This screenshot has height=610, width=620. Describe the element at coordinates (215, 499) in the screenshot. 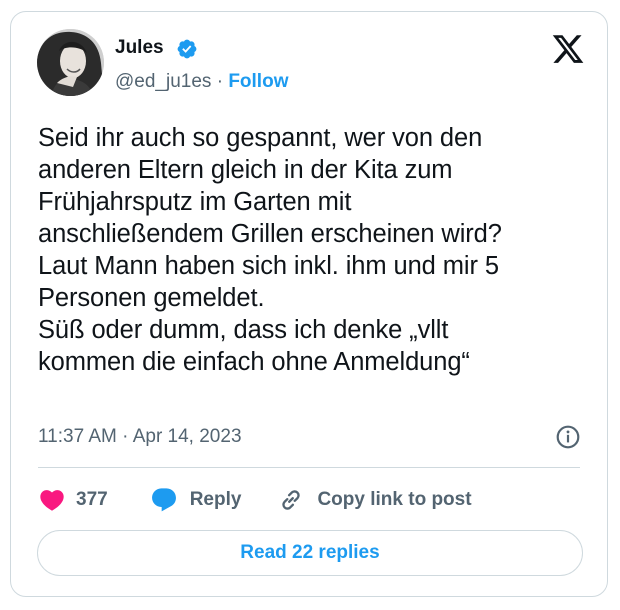

I see `reply-label: Reply` at that location.